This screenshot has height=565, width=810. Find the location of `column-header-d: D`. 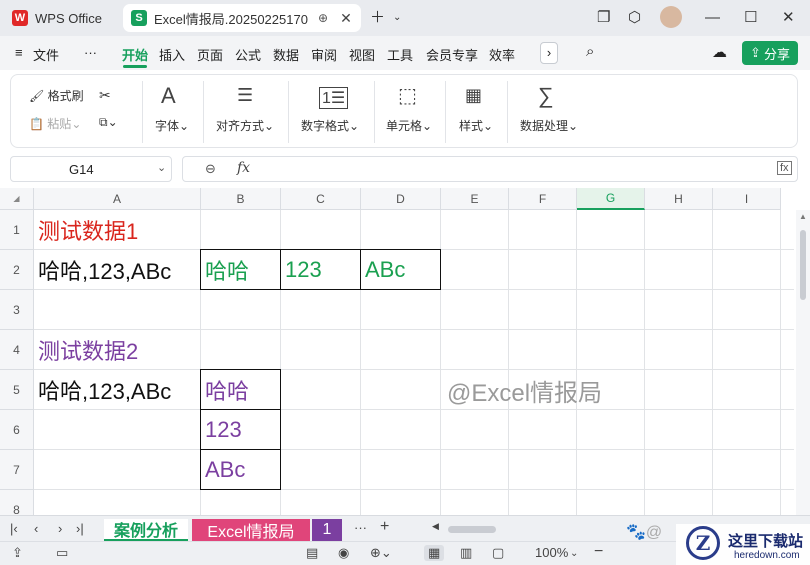

column-header-d: D is located at coordinates (401, 199).